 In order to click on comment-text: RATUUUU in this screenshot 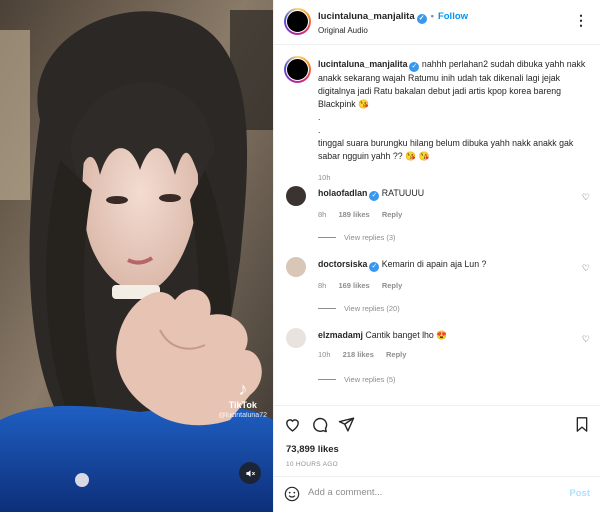, I will do `click(403, 193)`.